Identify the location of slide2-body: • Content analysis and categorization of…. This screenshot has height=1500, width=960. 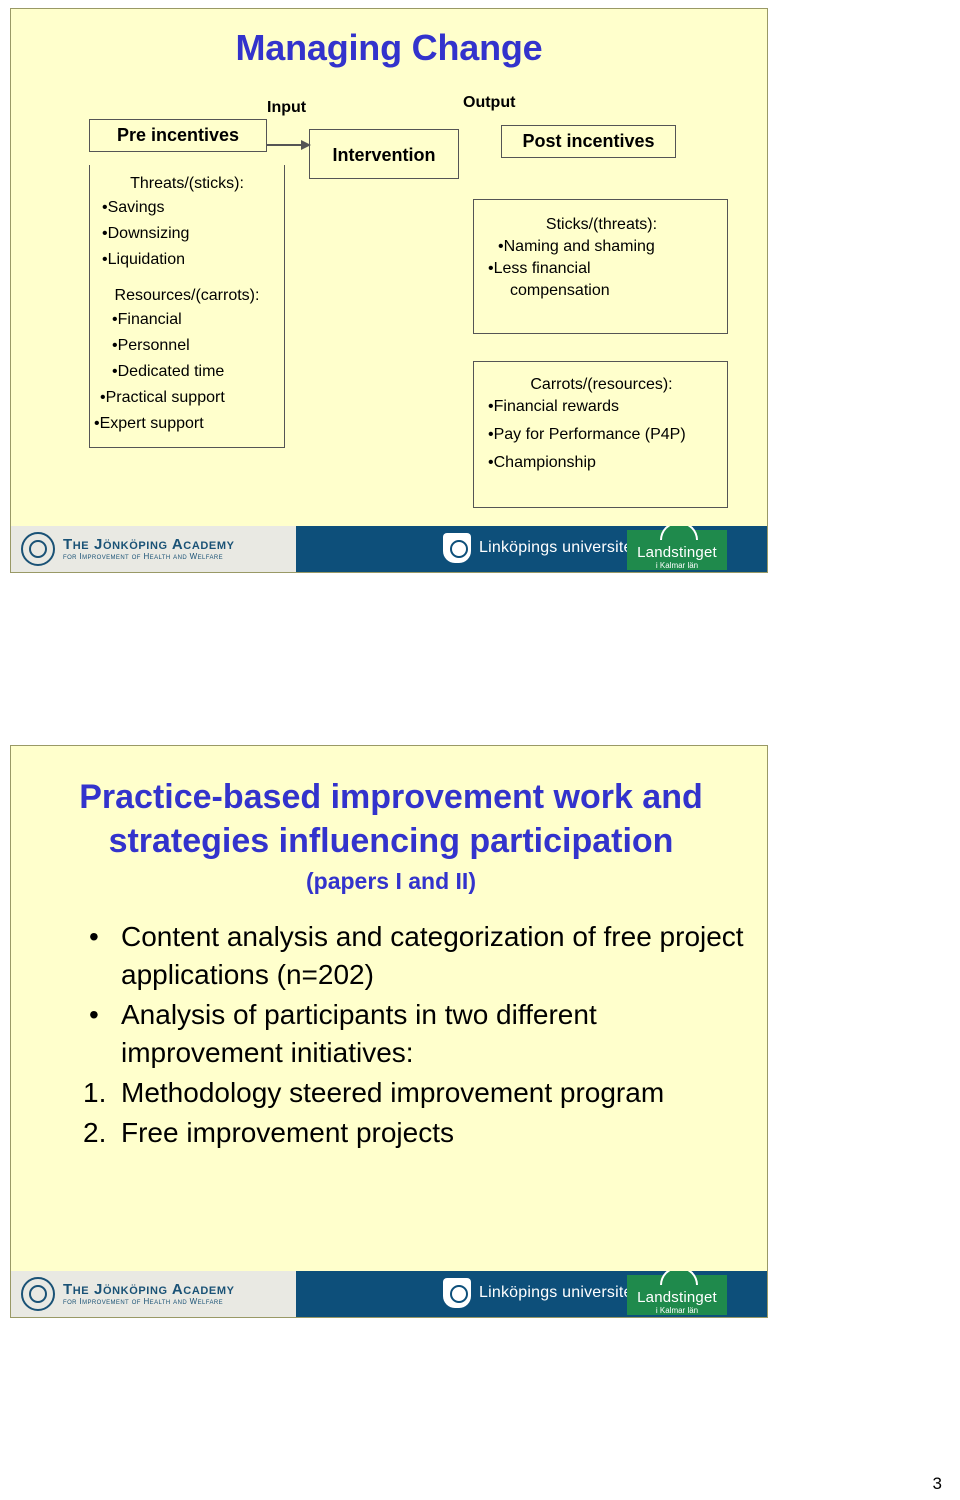
(411, 1036).